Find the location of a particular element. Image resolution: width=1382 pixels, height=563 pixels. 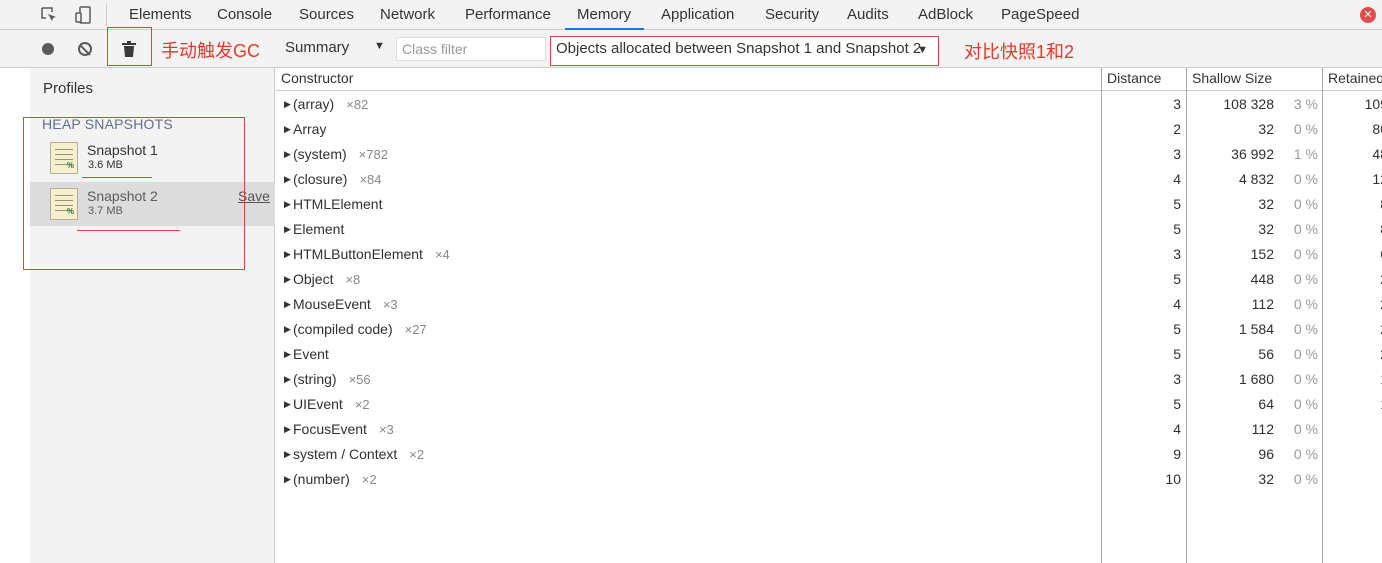

table-row: ▶ FocusEvent ×3 4 112 0 % is located at coordinates (829, 430).